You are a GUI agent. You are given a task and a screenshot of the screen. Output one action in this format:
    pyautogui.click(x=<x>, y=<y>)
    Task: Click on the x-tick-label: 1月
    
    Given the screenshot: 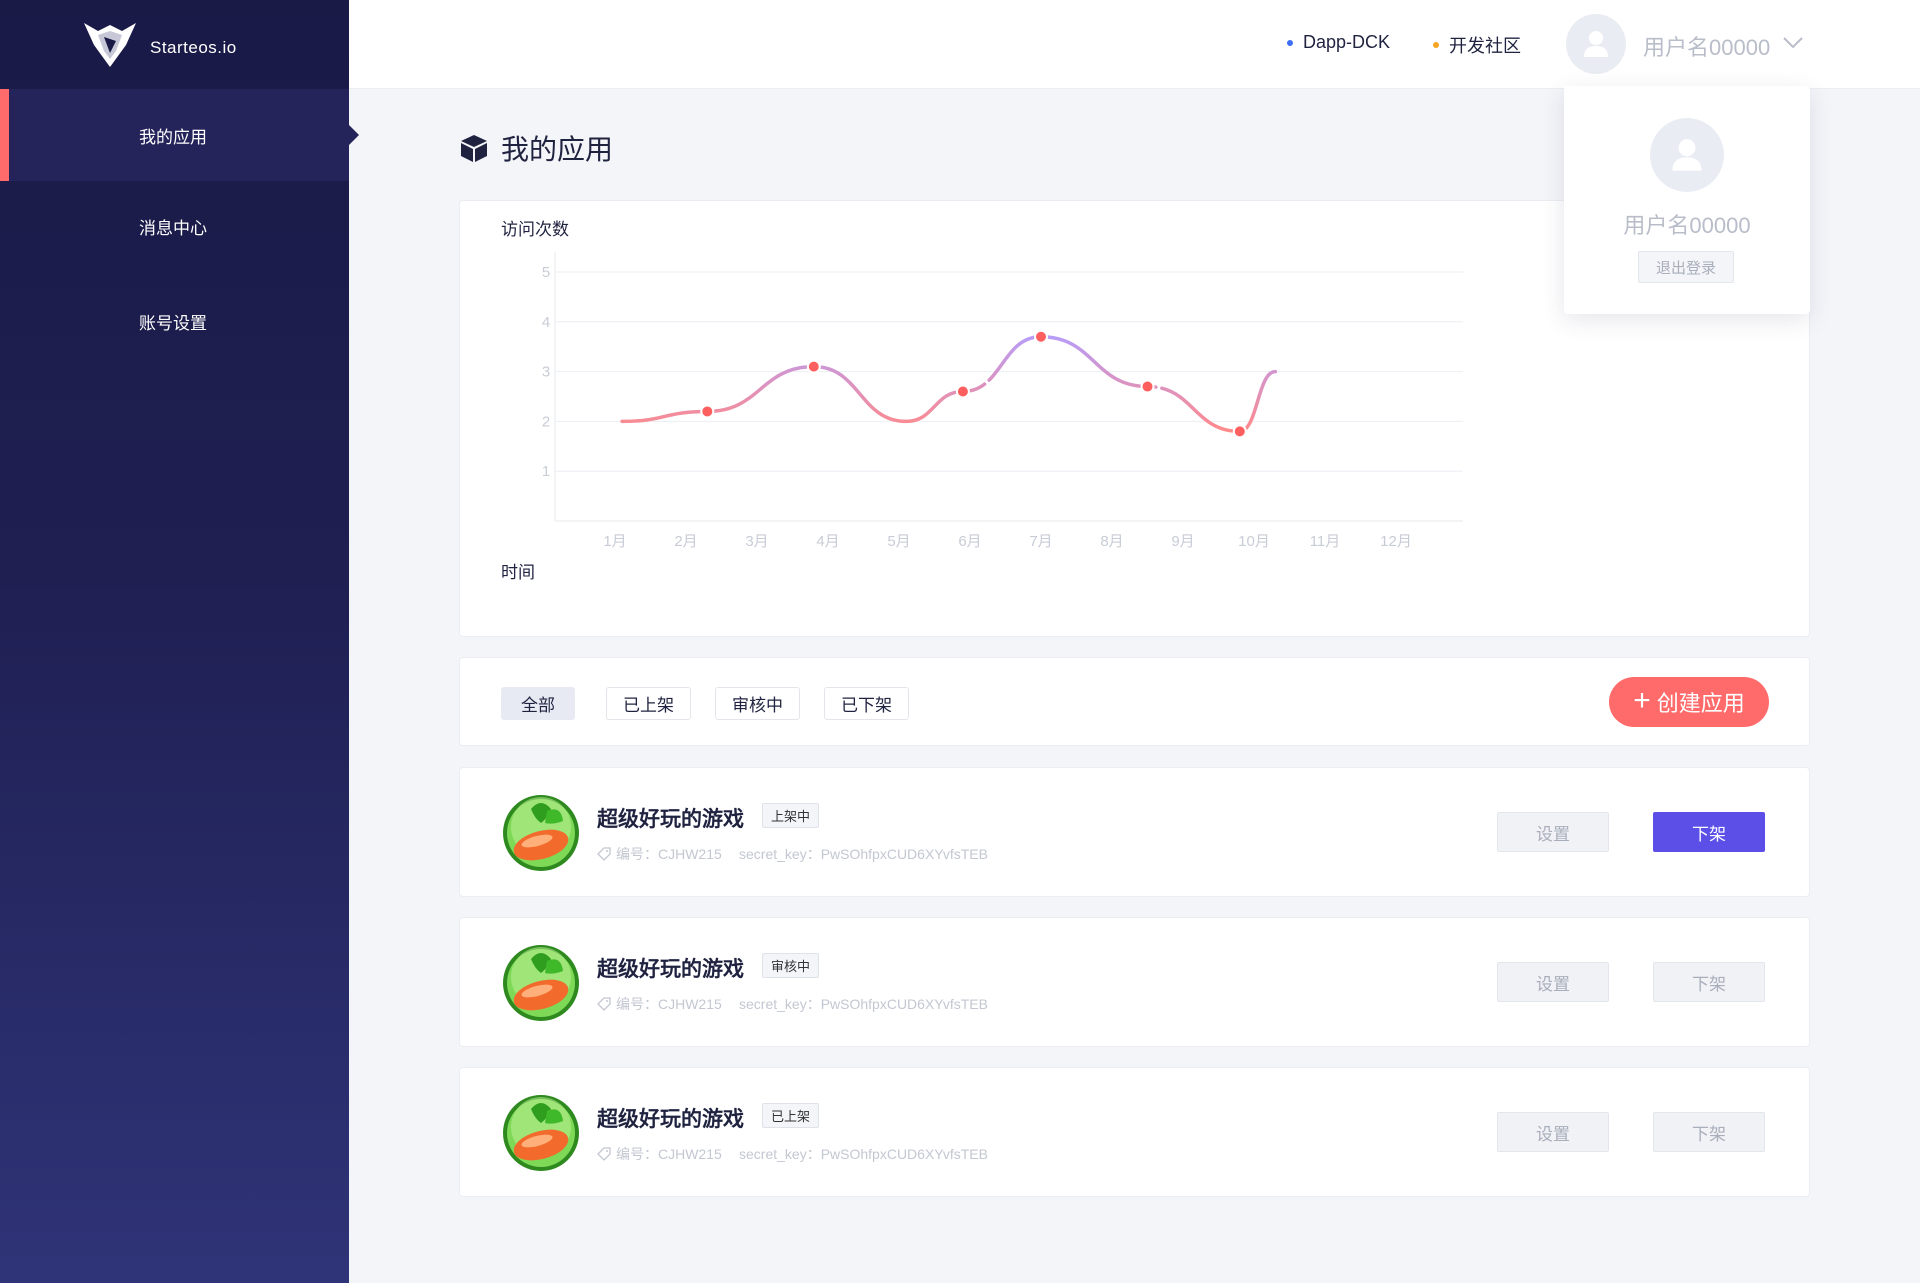 What is the action you would take?
    pyautogui.click(x=614, y=541)
    